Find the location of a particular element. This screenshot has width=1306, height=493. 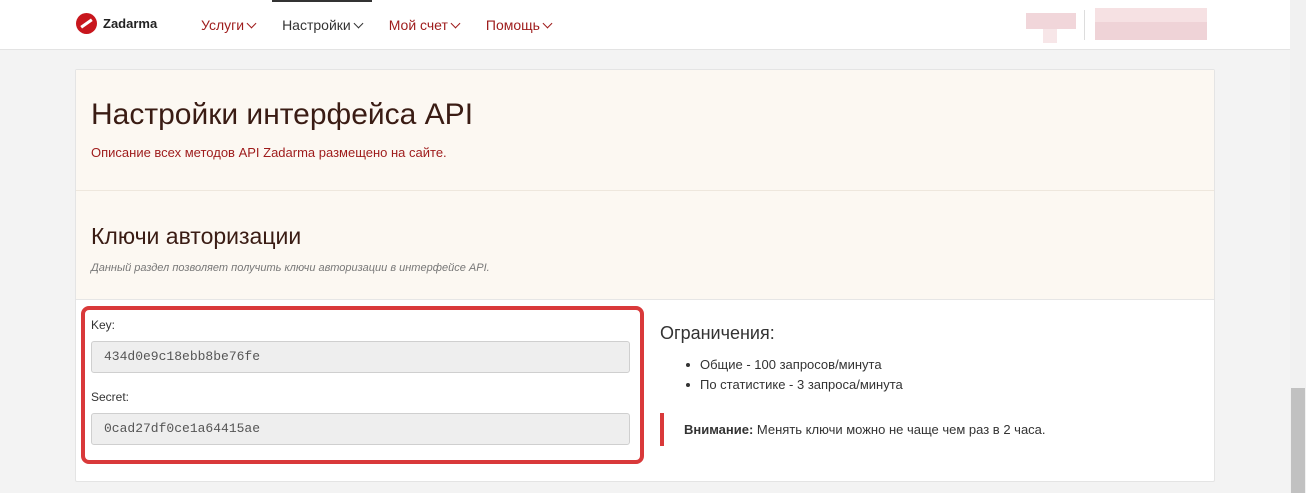

auth-keys-title: Ключи авторизации is located at coordinates (196, 236).